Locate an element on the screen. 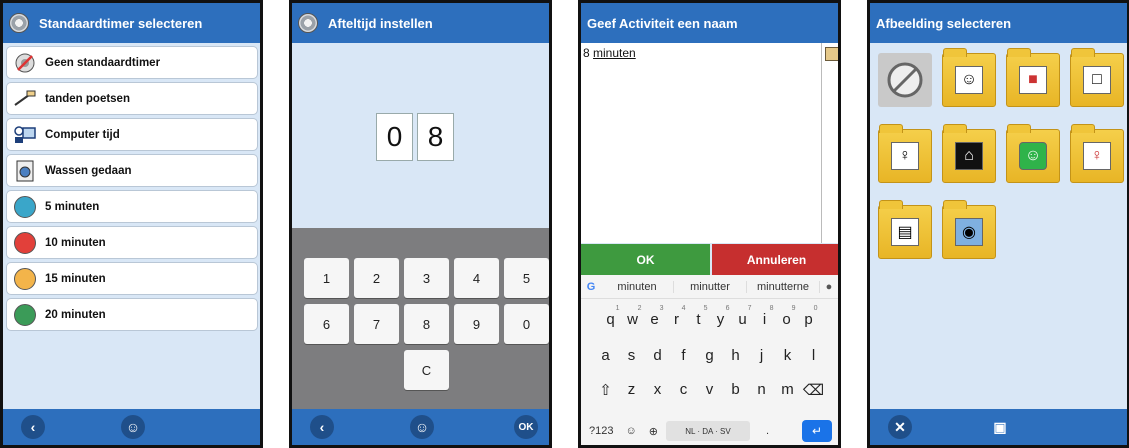 The width and height of the screenshot is (1129, 448). folder-tile: ⌂ is located at coordinates (969, 153).